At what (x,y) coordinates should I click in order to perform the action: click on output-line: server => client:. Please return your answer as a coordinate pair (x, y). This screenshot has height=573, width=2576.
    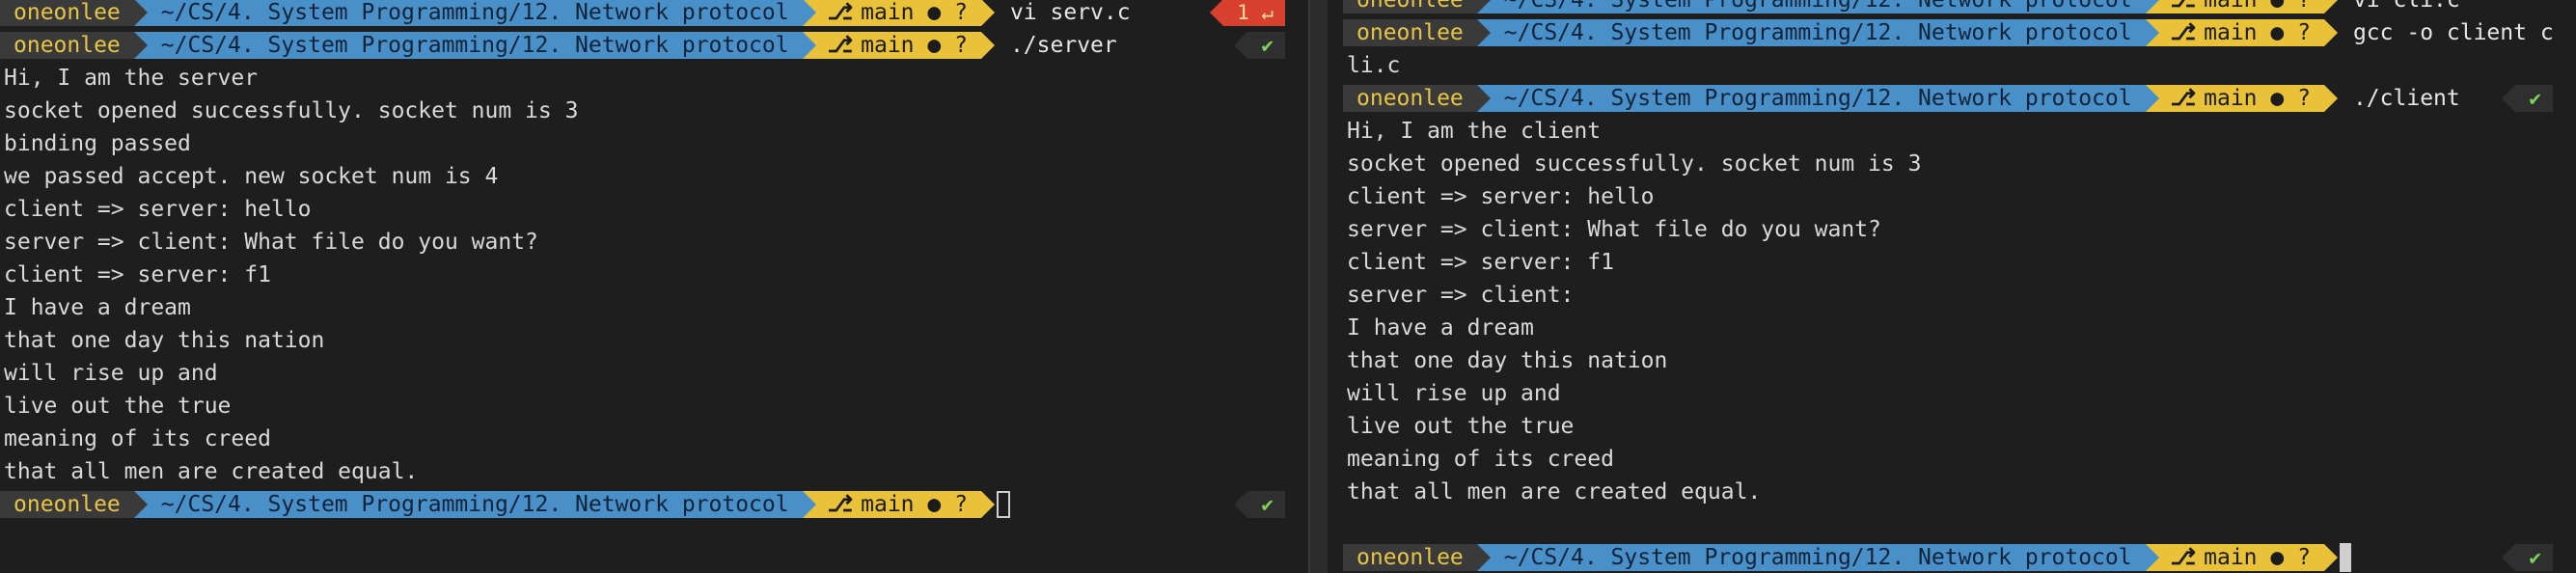
    Looking at the image, I should click on (1461, 296).